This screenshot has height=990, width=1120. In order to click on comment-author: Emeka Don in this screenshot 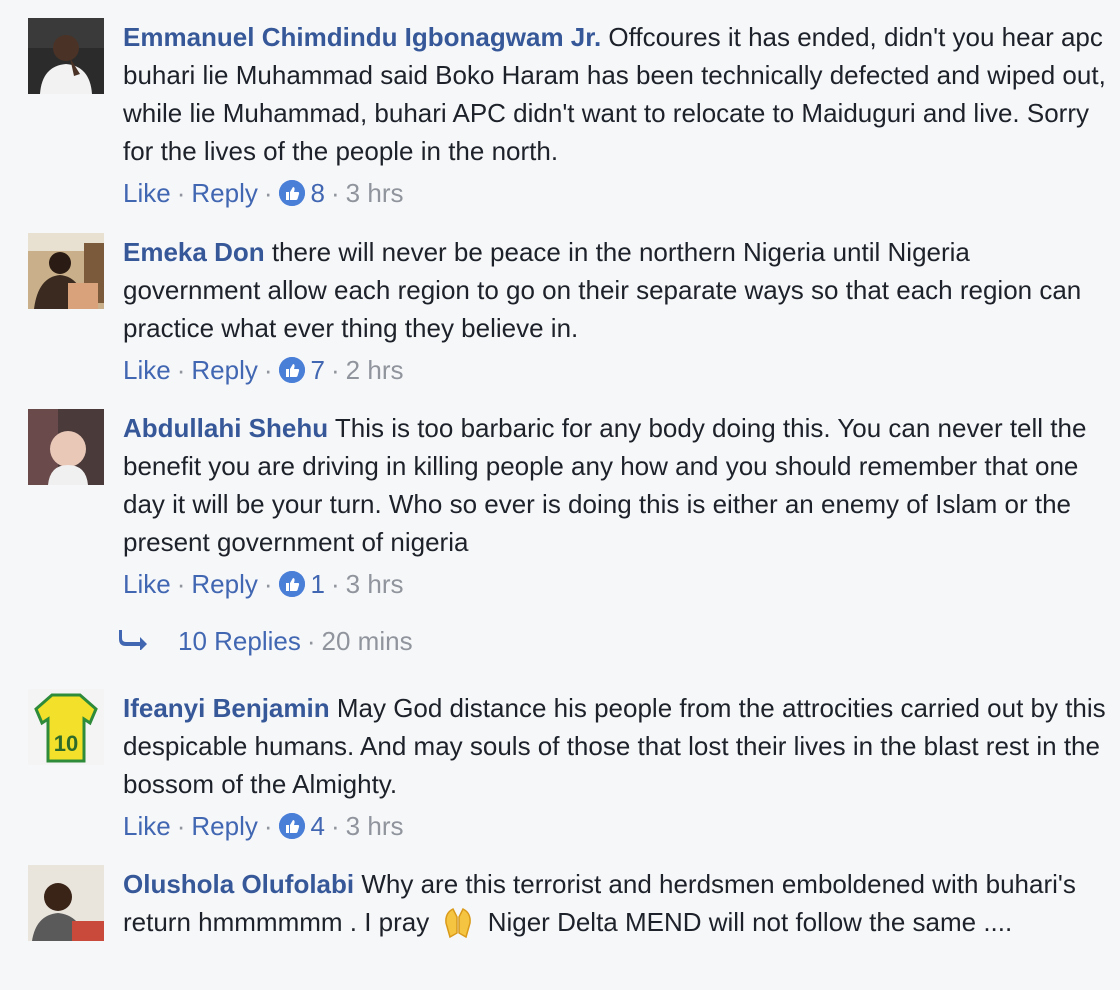, I will do `click(194, 252)`.